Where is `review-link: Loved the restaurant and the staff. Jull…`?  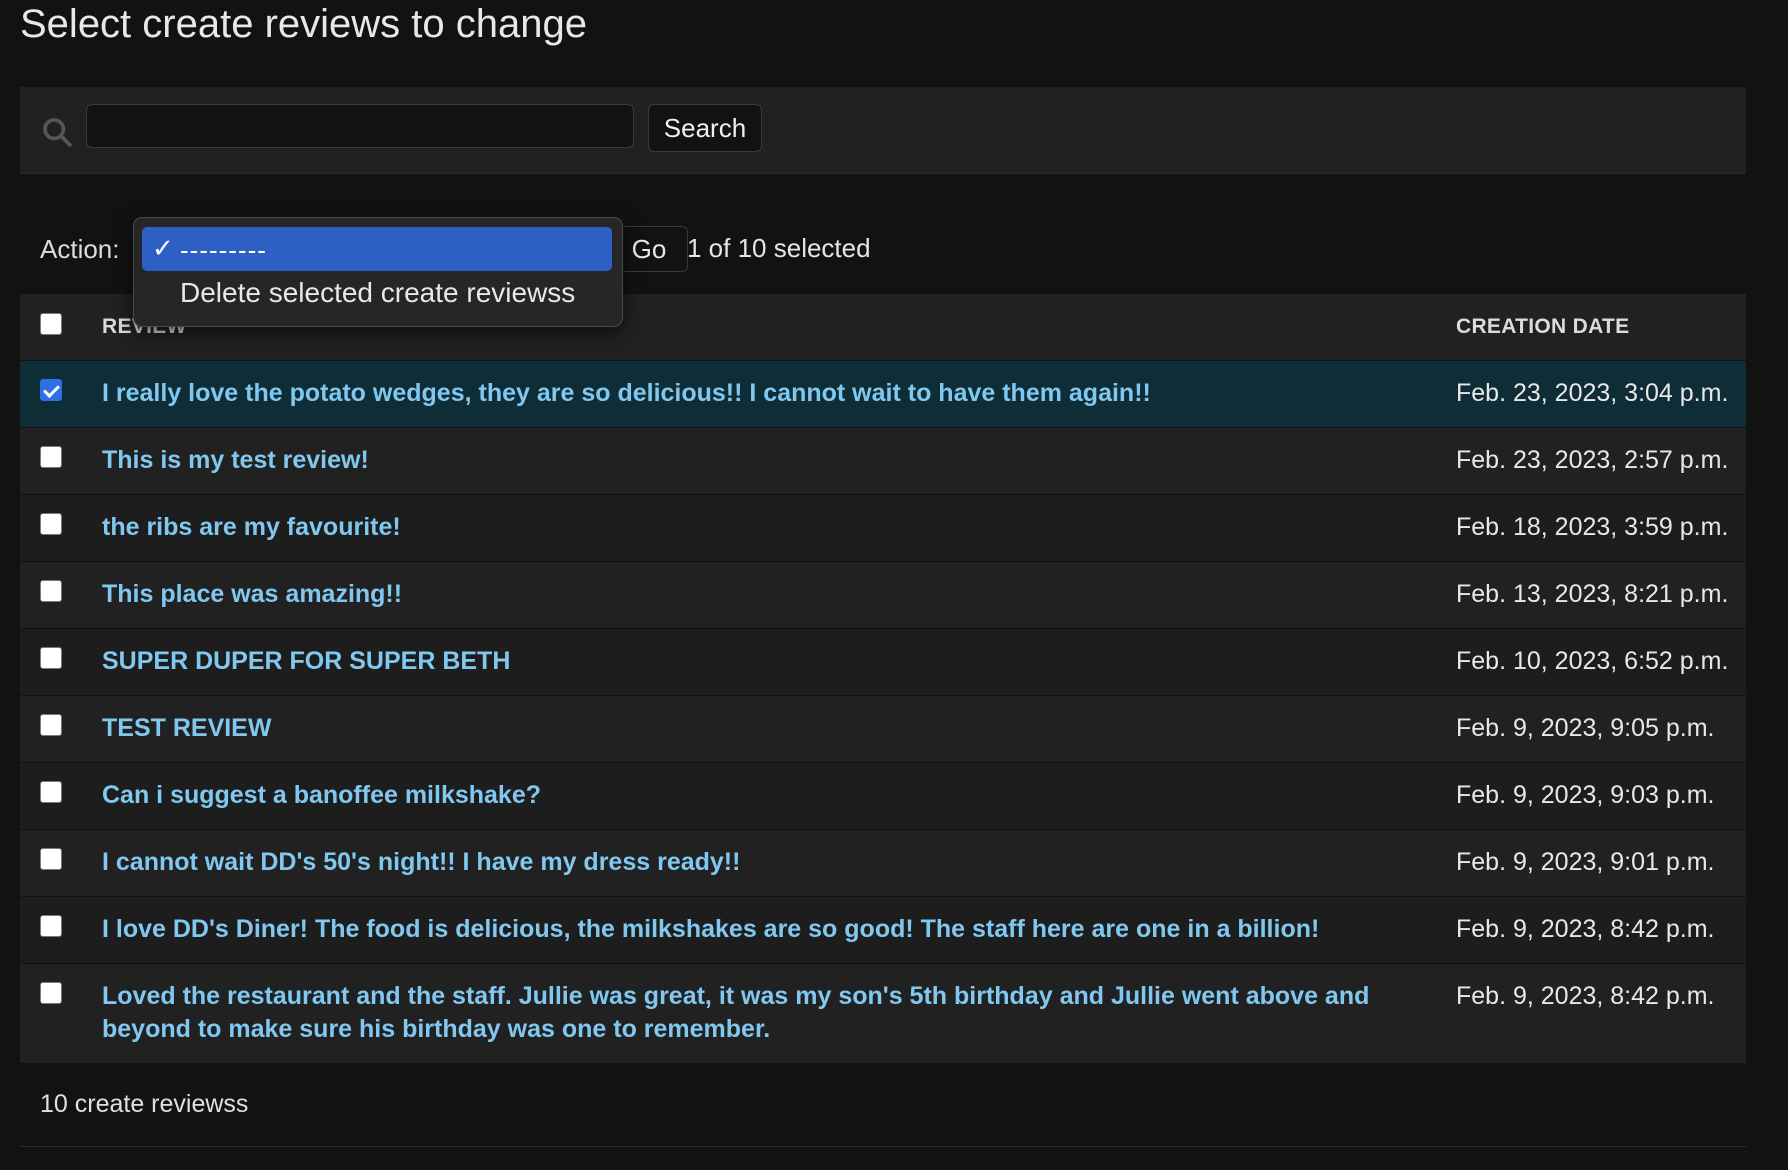 review-link: Loved the restaurant and the staff. Jull… is located at coordinates (779, 1005).